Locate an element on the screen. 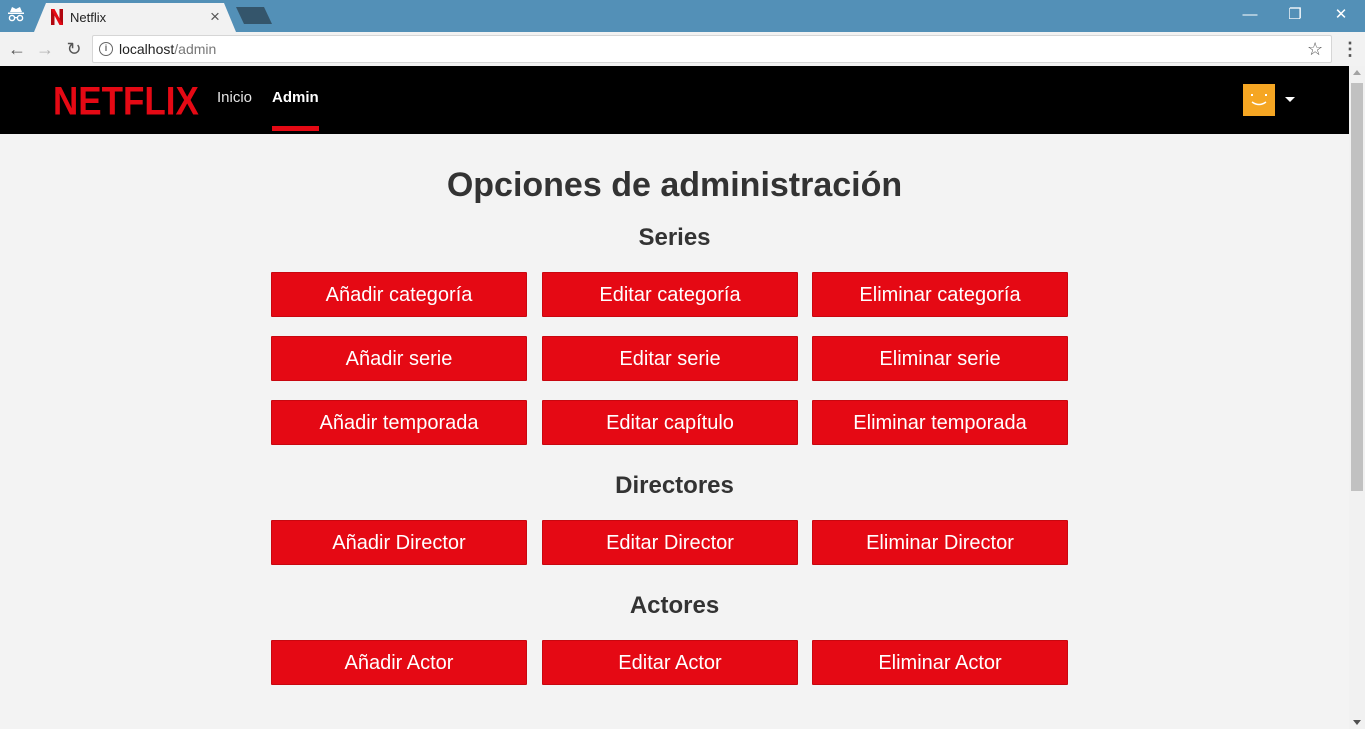 The height and width of the screenshot is (729, 1365). address-bar: i localhost/admin ☆ is located at coordinates (712, 49).